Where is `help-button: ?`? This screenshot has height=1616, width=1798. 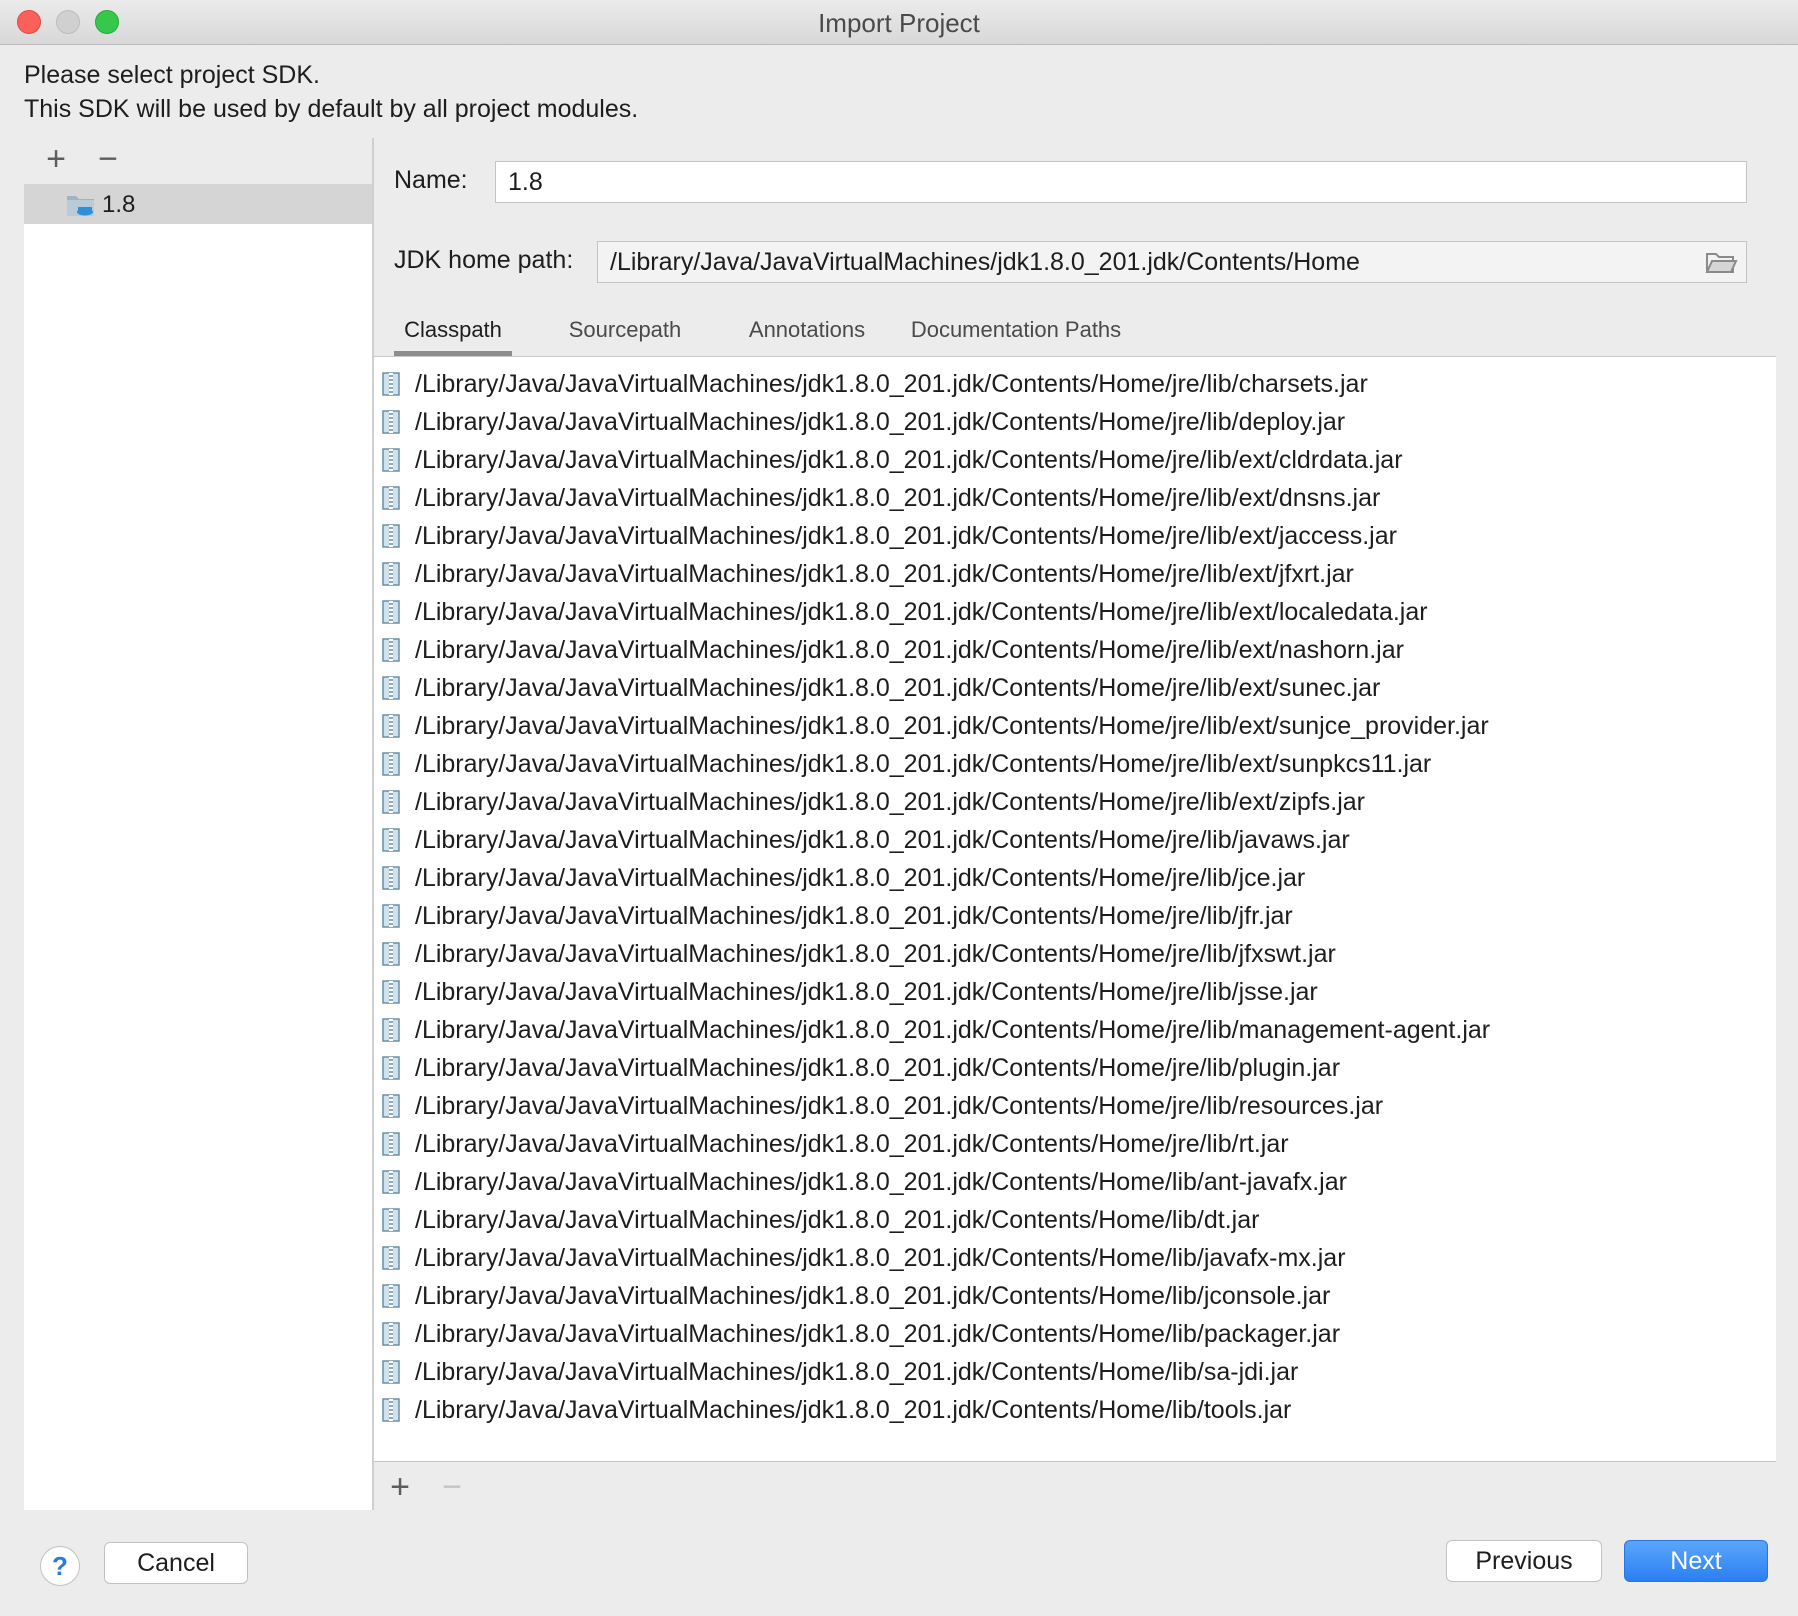 help-button: ? is located at coordinates (60, 1566).